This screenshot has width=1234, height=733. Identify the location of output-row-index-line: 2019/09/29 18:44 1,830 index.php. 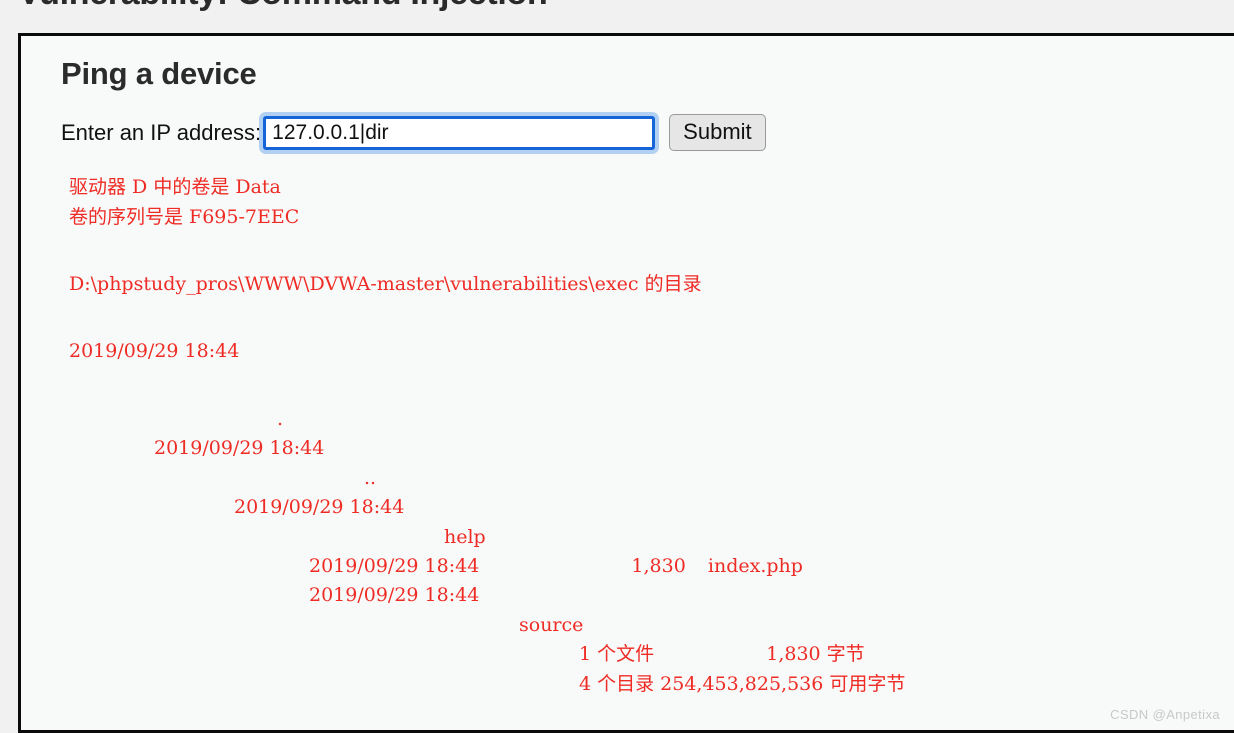
(714, 566).